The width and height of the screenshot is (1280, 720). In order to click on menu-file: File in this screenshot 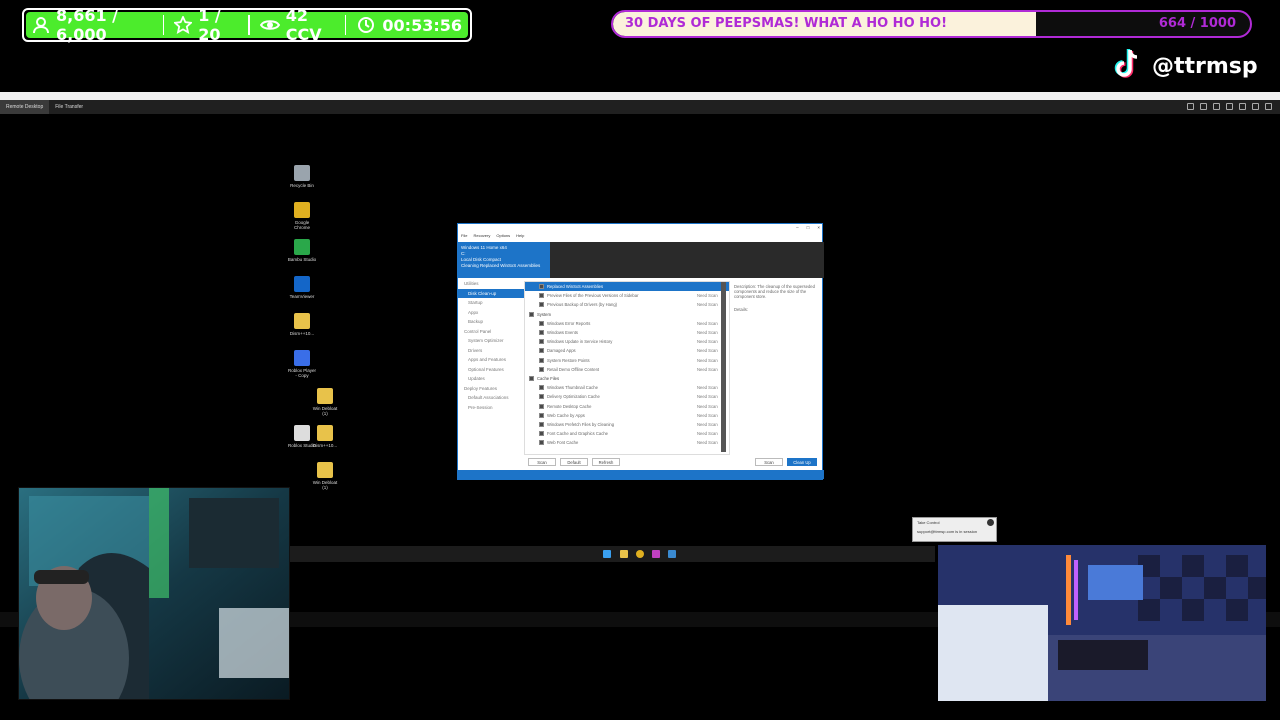, I will do `click(464, 236)`.